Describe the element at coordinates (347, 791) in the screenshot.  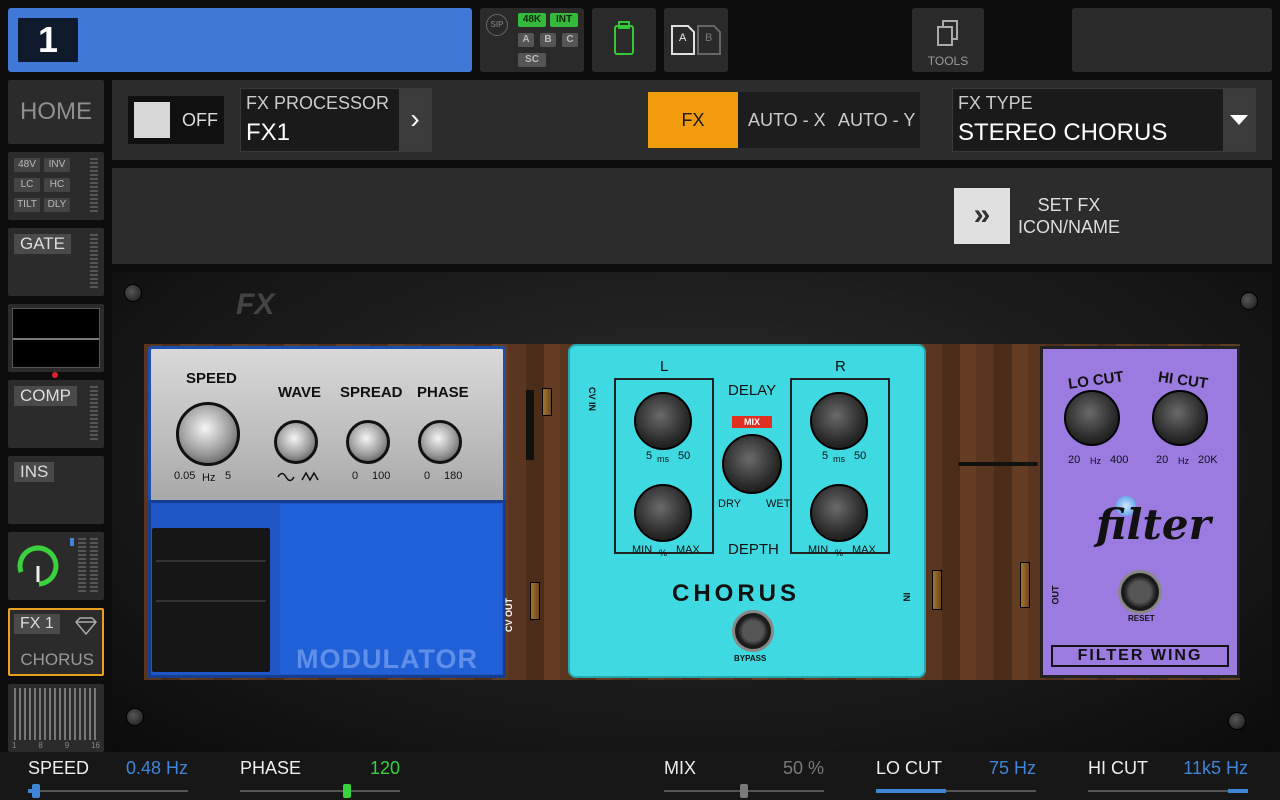
I see `param-phase-thumb` at that location.